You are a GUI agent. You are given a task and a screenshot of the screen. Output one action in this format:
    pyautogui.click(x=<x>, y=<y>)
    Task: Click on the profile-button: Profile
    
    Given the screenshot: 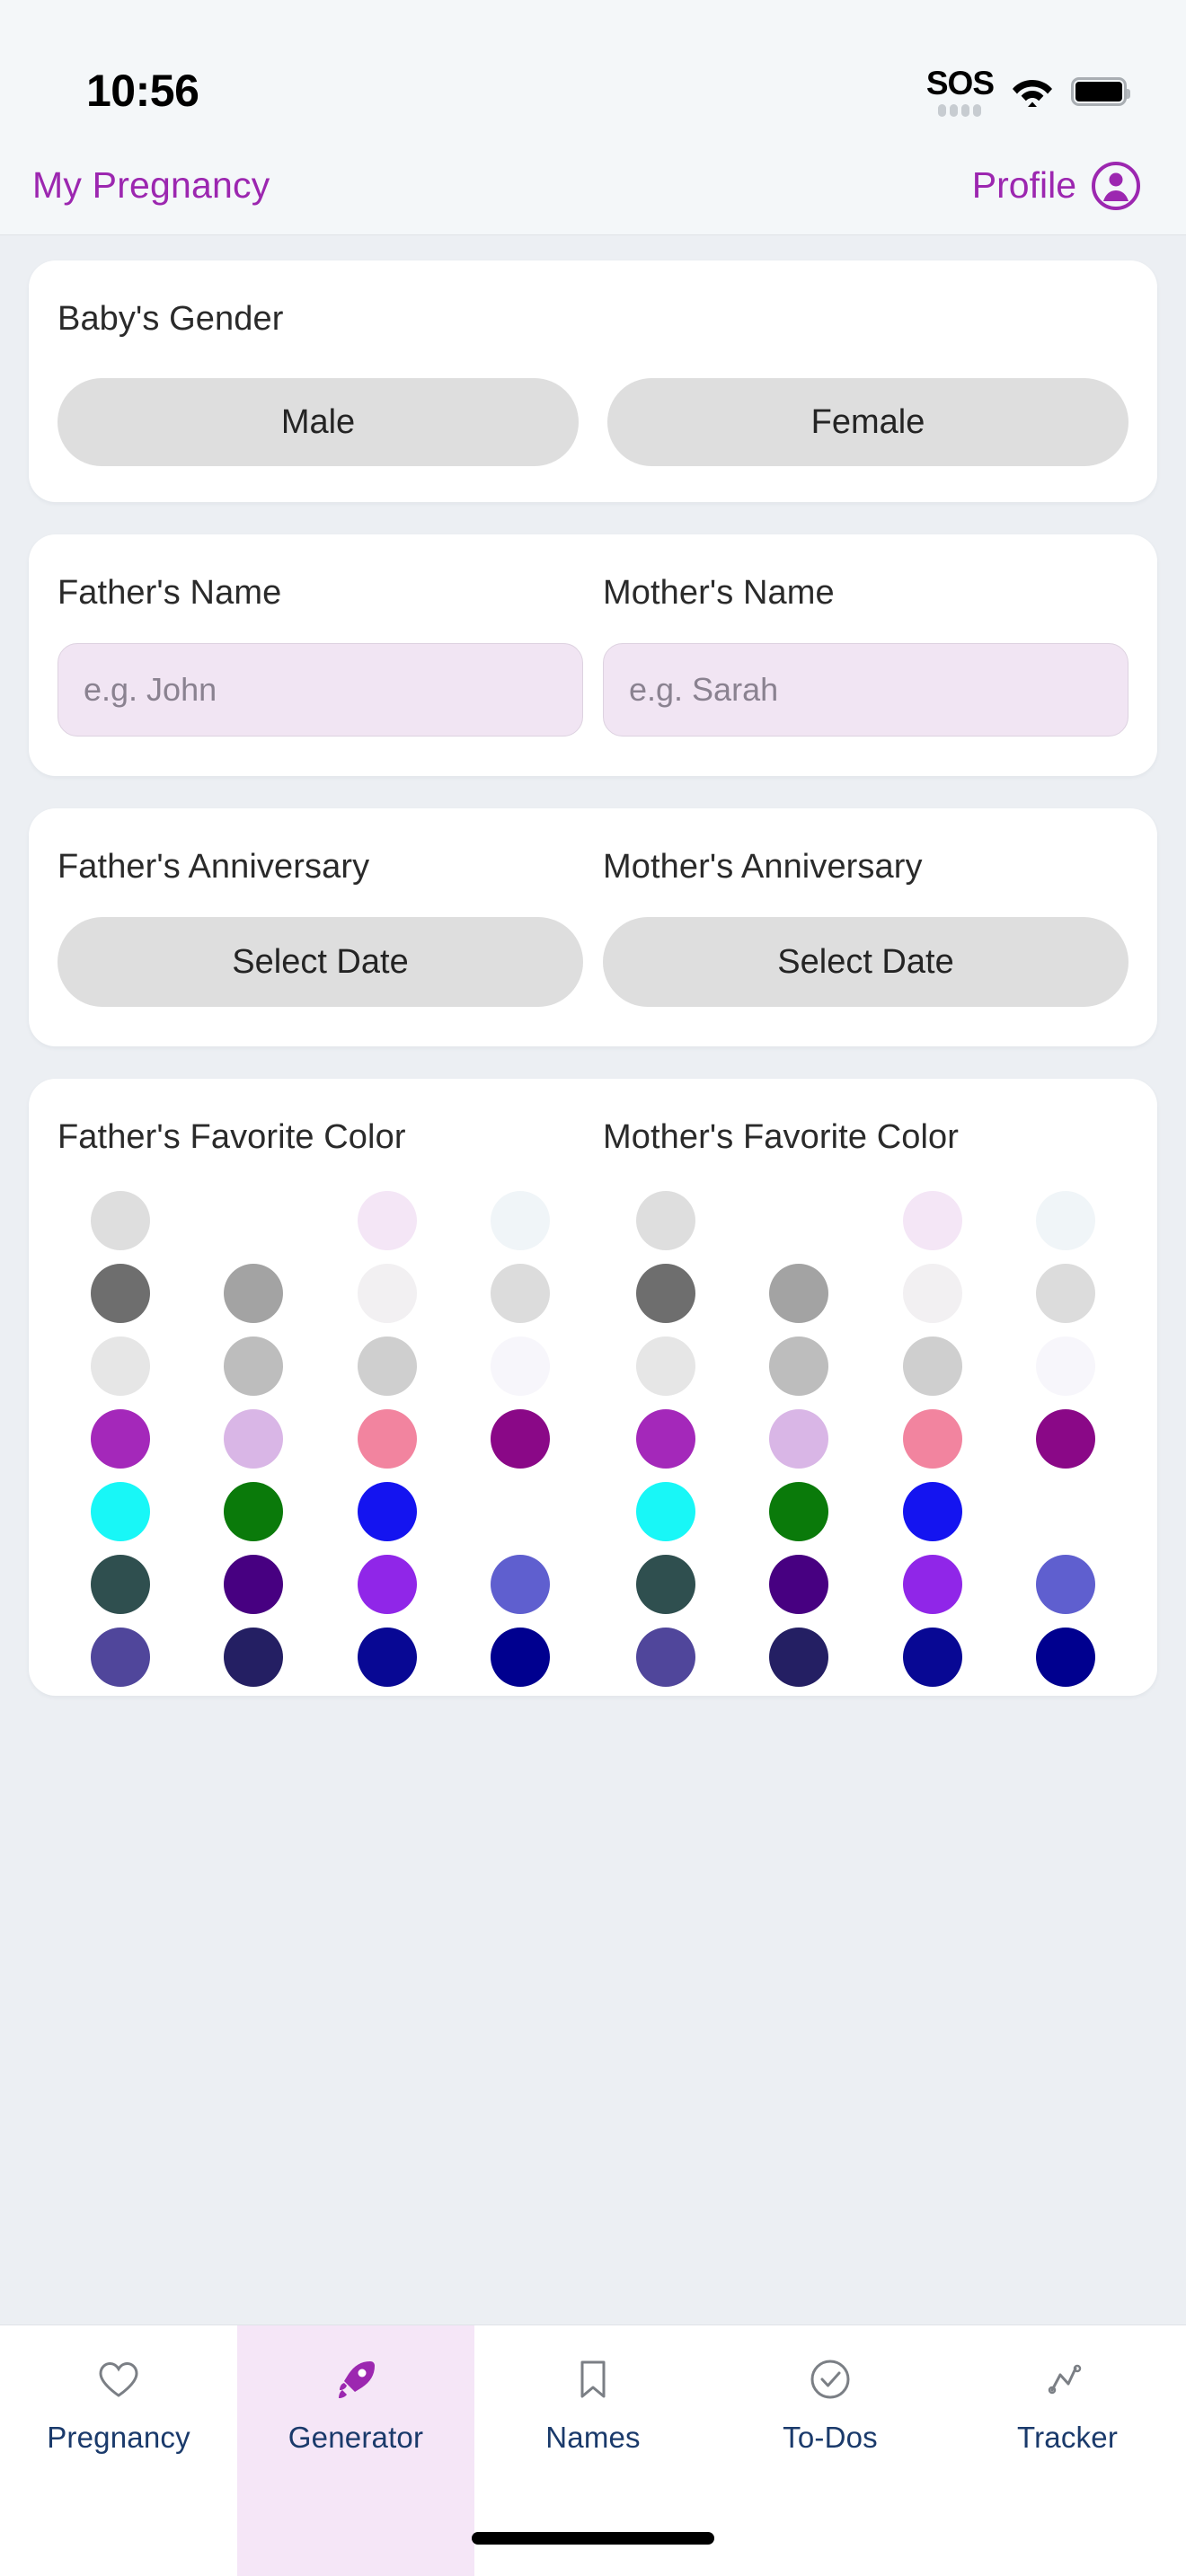 What is the action you would take?
    pyautogui.click(x=1064, y=186)
    